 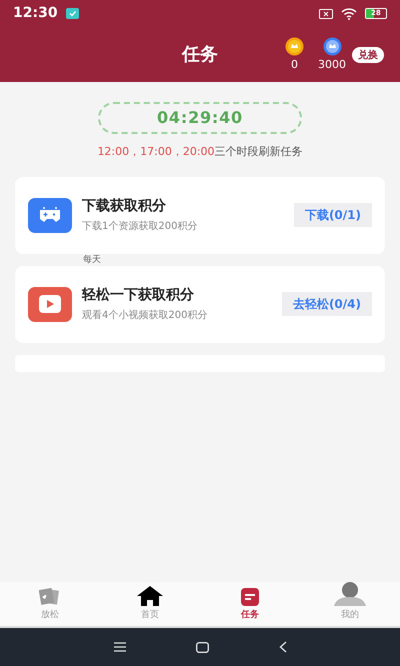 I want to click on coin-icon, so click(x=294, y=46).